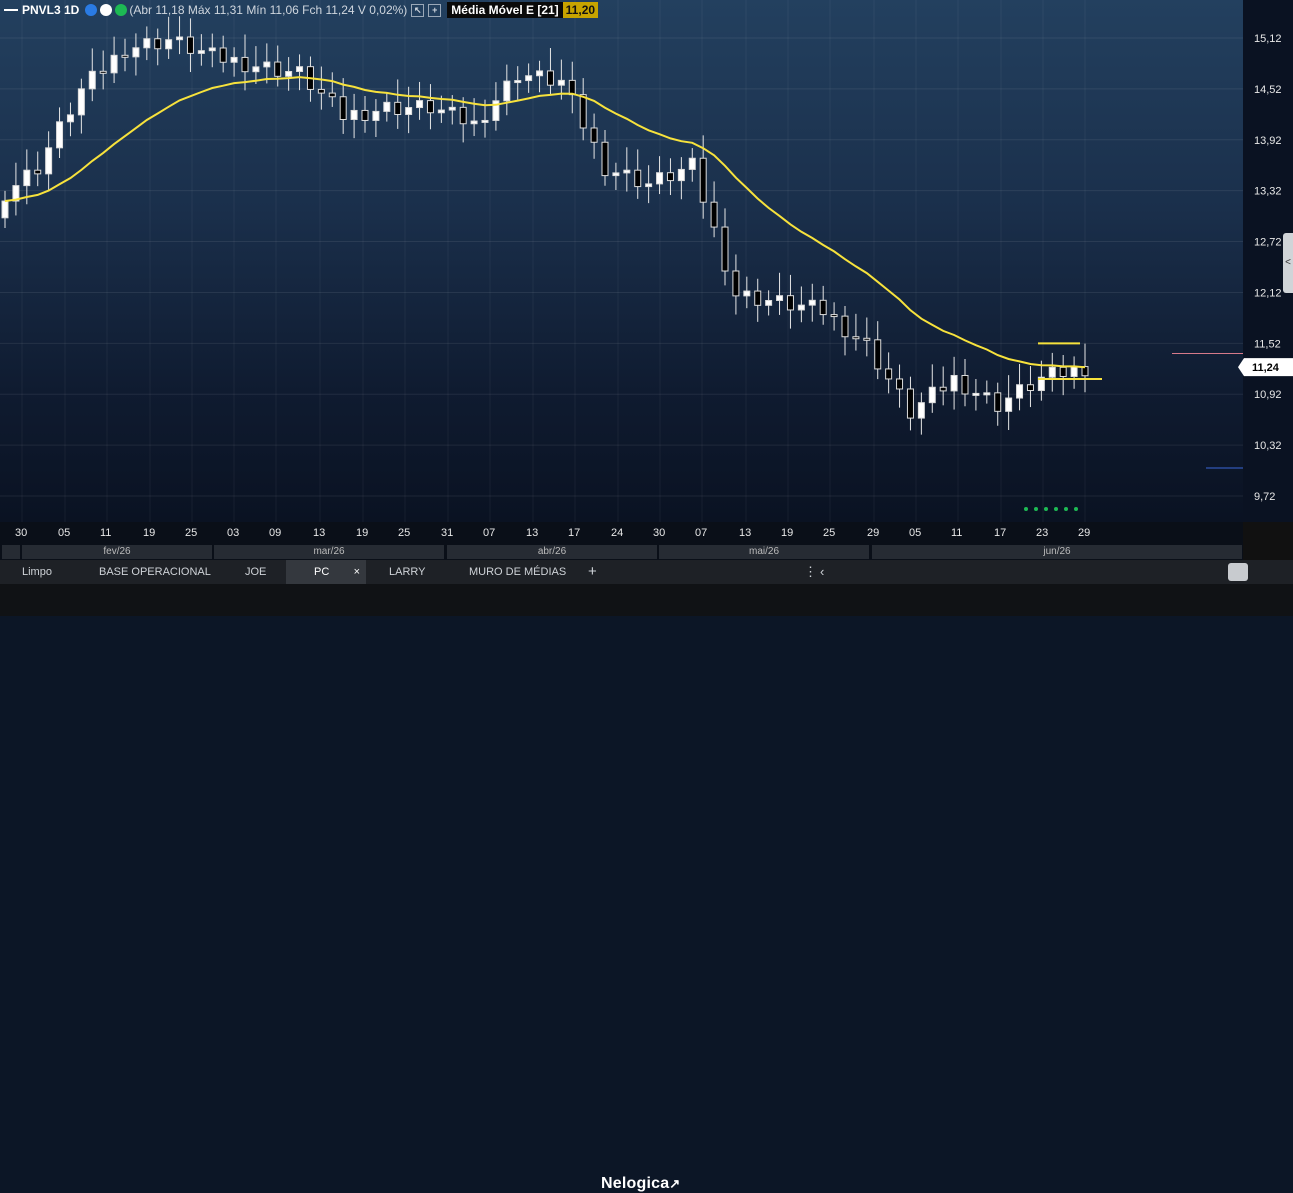 The width and height of the screenshot is (1293, 1193). Describe the element at coordinates (155, 572) in the screenshot. I see `tab-base-operacional: BASE OPERACIONAL` at that location.